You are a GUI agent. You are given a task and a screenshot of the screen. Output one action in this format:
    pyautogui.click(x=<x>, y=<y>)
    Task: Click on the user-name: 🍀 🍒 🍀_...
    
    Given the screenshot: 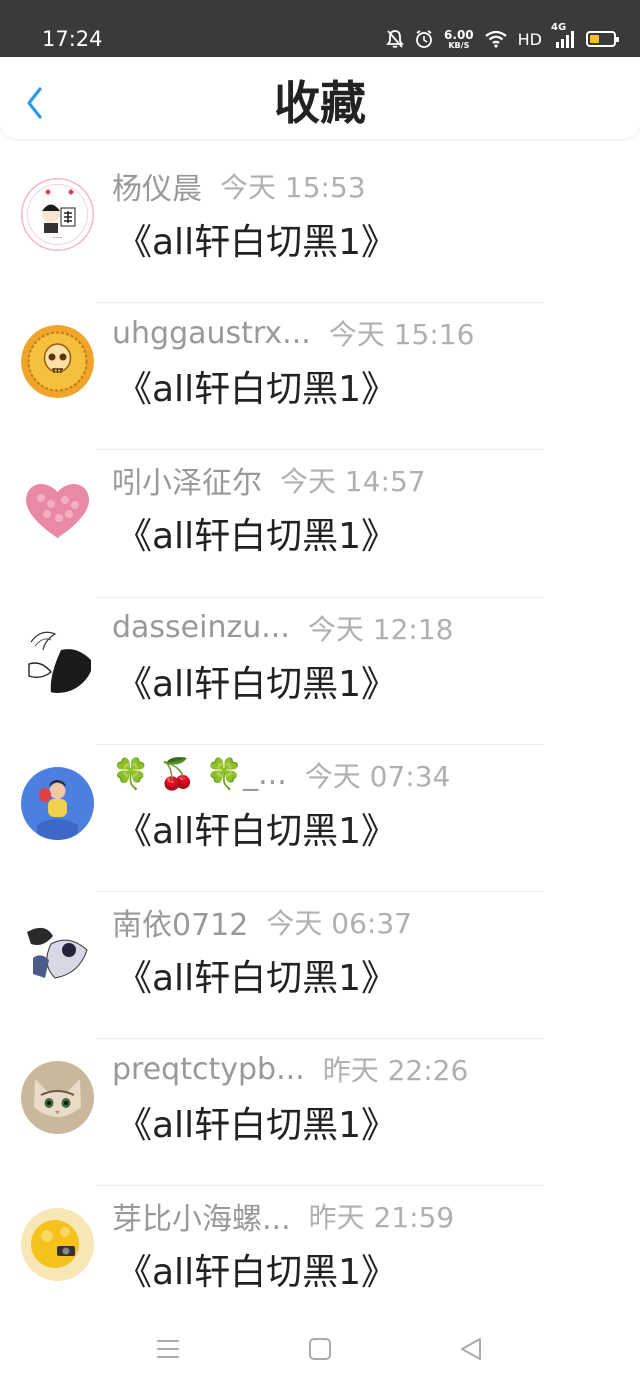 What is the action you would take?
    pyautogui.click(x=199, y=775)
    